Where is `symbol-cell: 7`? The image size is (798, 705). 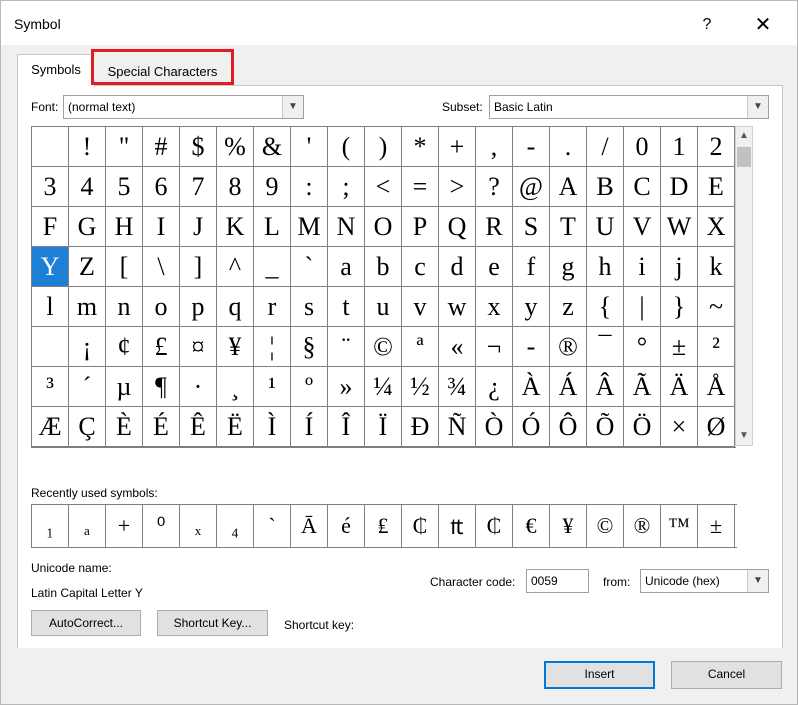 symbol-cell: 7 is located at coordinates (198, 187).